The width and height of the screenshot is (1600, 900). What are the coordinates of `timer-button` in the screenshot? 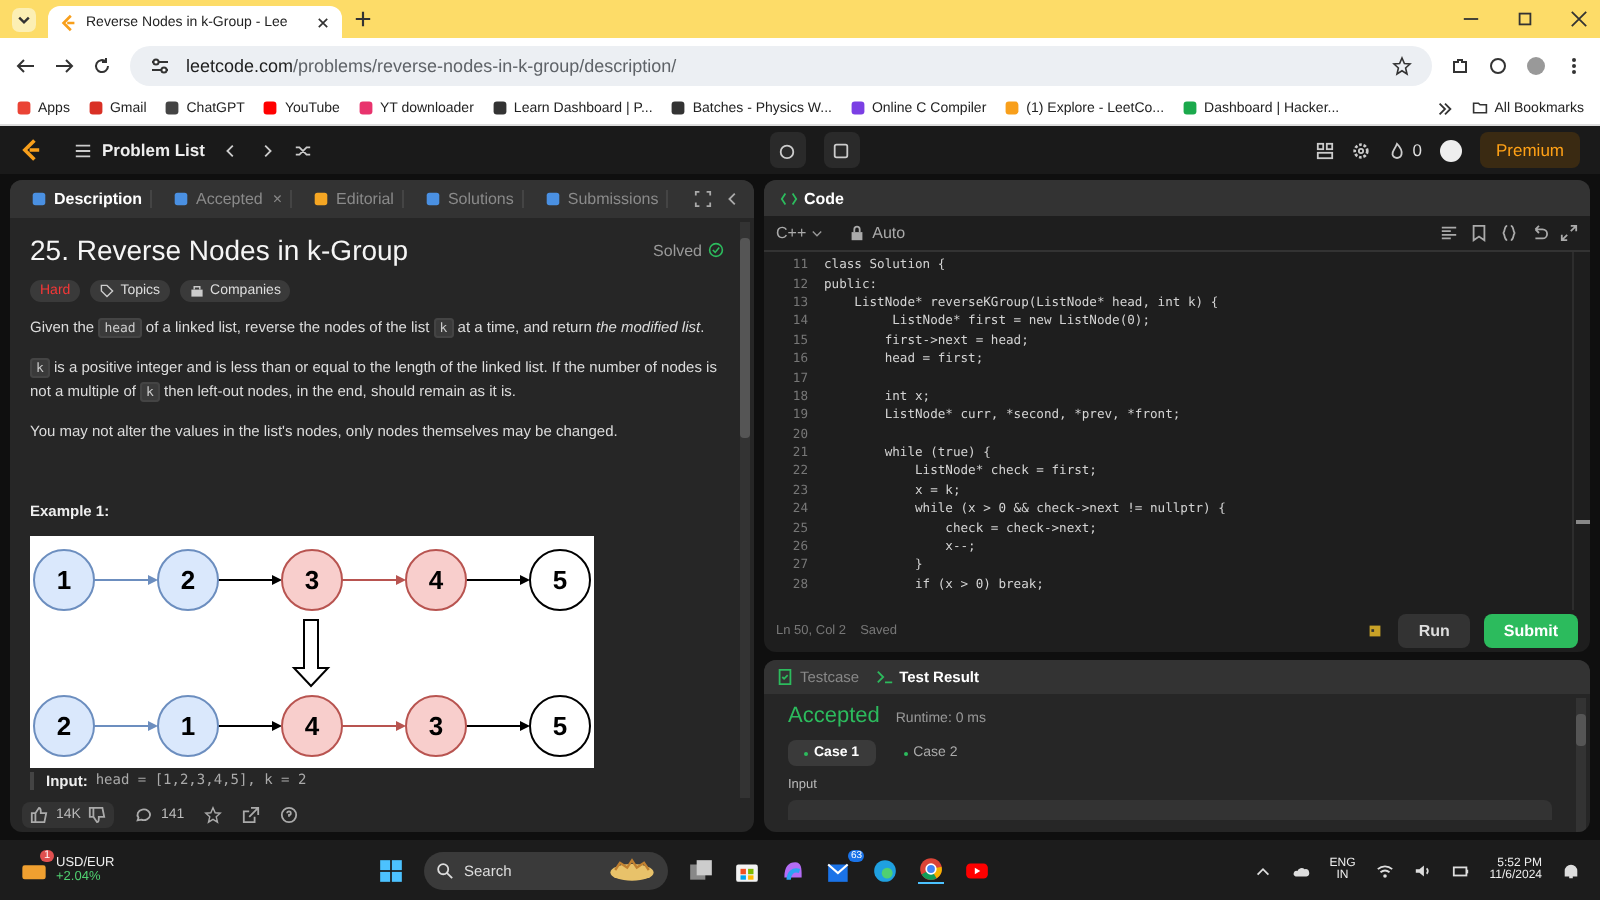 It's located at (787, 150).